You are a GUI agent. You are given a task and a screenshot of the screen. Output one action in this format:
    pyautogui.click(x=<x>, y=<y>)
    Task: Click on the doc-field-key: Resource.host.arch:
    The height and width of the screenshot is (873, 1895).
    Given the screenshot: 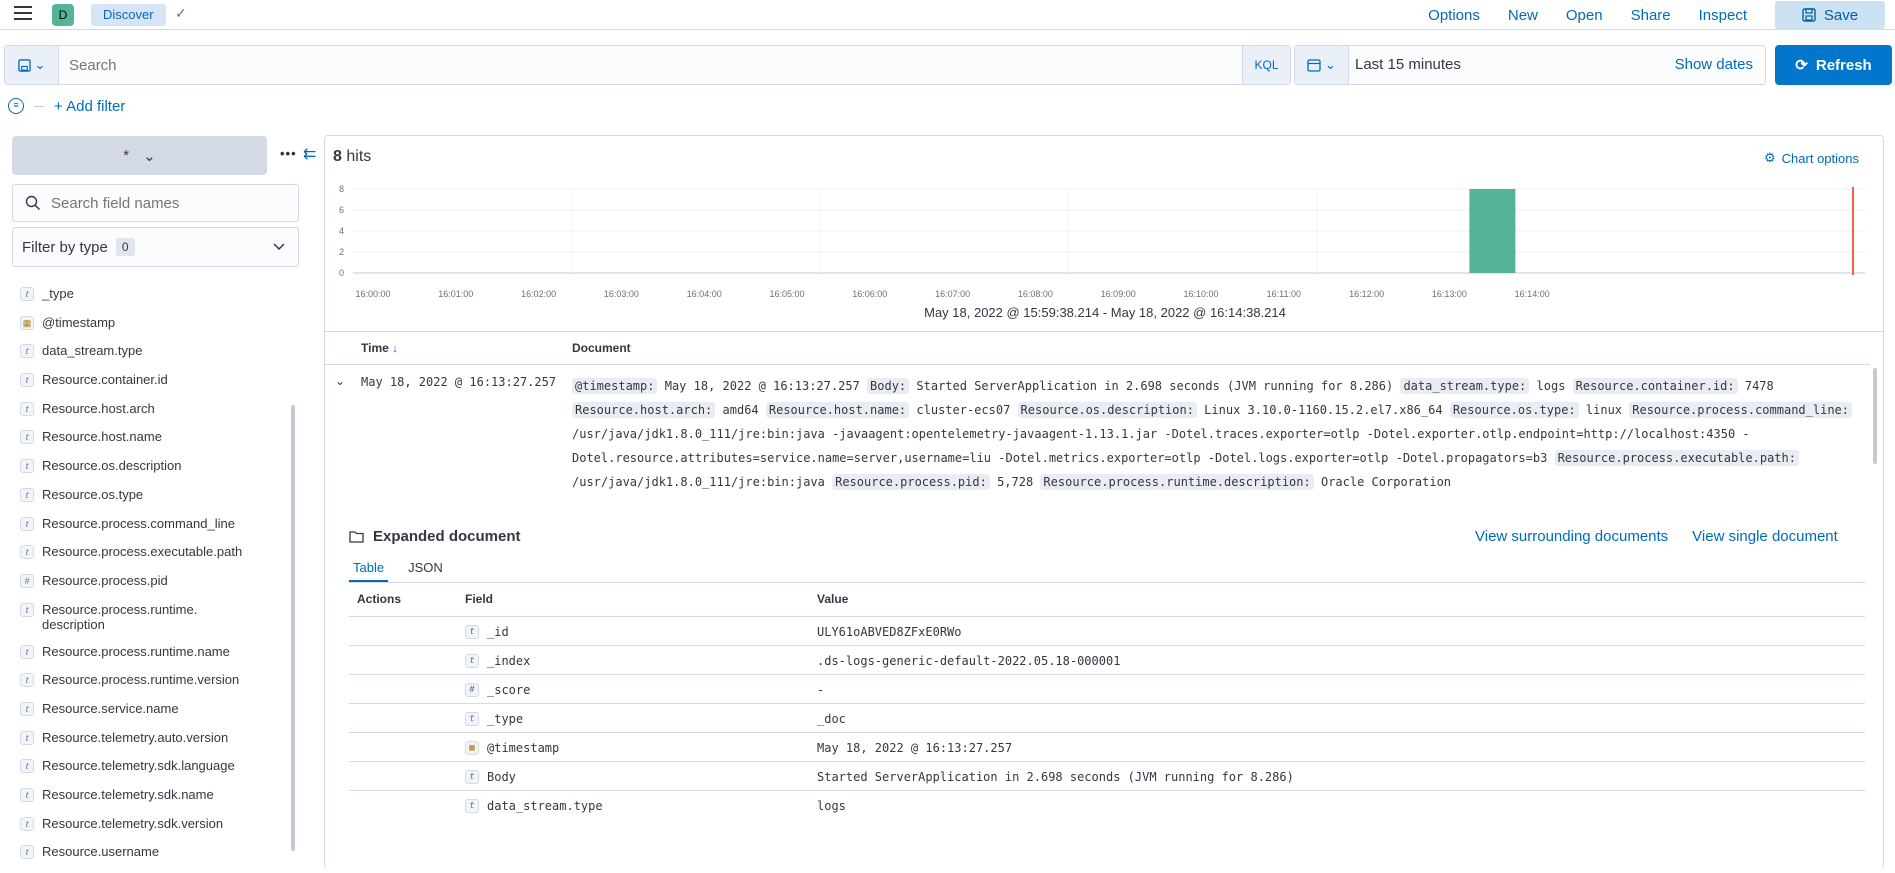 What is the action you would take?
    pyautogui.click(x=644, y=410)
    